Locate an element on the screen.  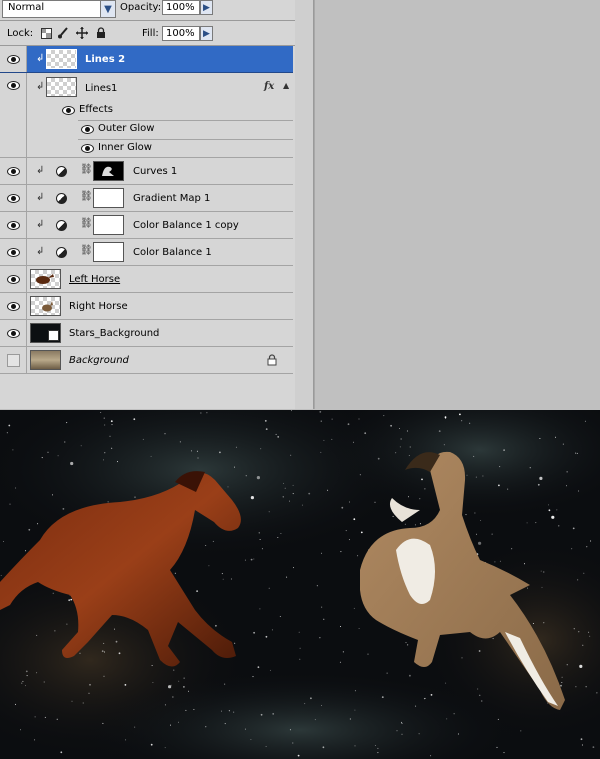
layer-row-stars-background: Stars_Background is located at coordinates (146, 333).